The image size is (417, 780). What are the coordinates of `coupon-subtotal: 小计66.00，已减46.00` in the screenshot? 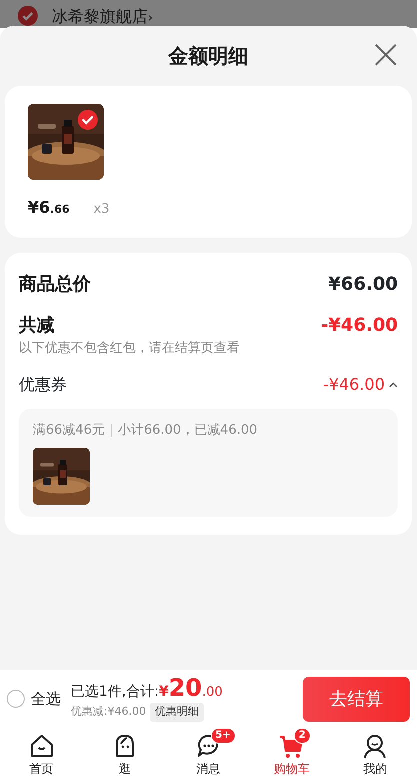 It's located at (188, 431).